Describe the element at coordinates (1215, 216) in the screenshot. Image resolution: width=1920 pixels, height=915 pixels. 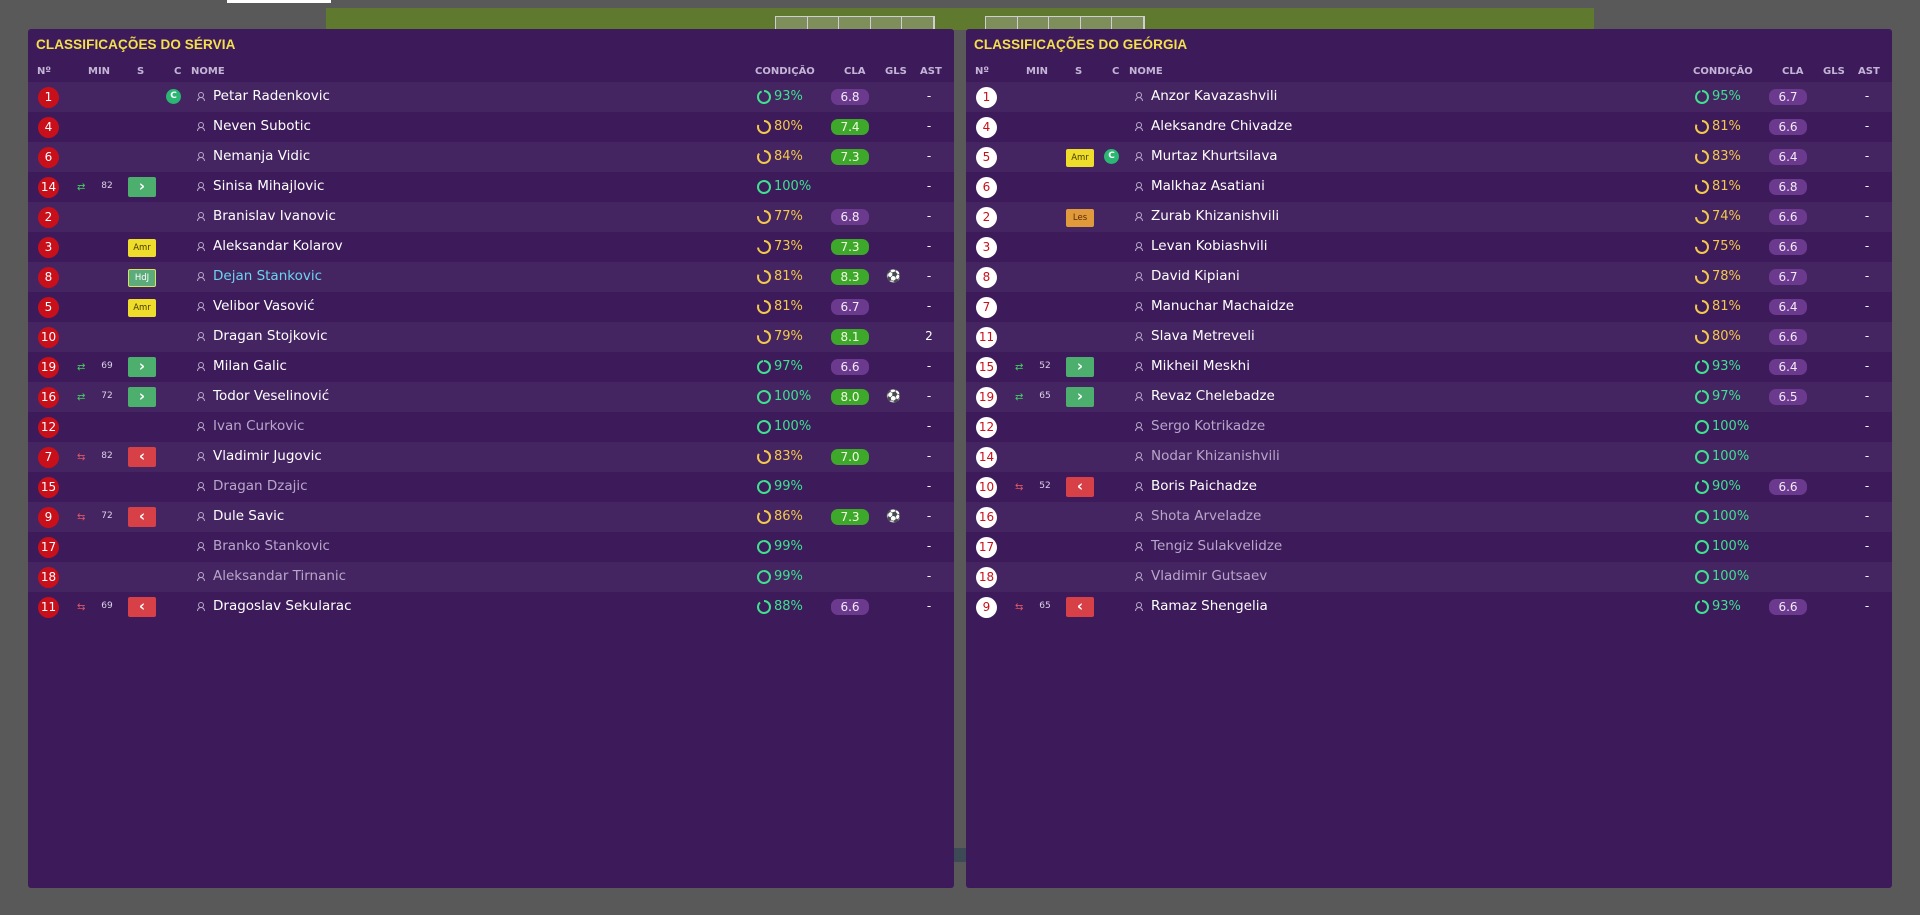
I see `player-name: Zurab Khizanishvili` at that location.